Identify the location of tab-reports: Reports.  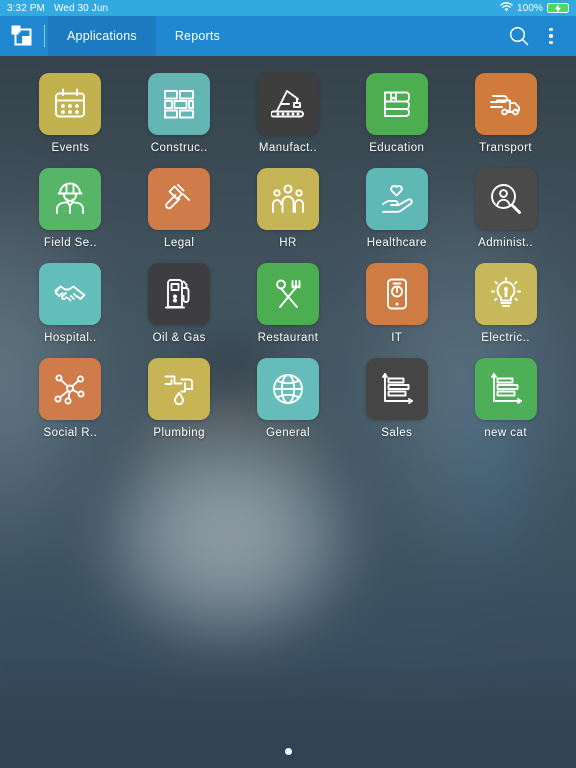
(197, 36).